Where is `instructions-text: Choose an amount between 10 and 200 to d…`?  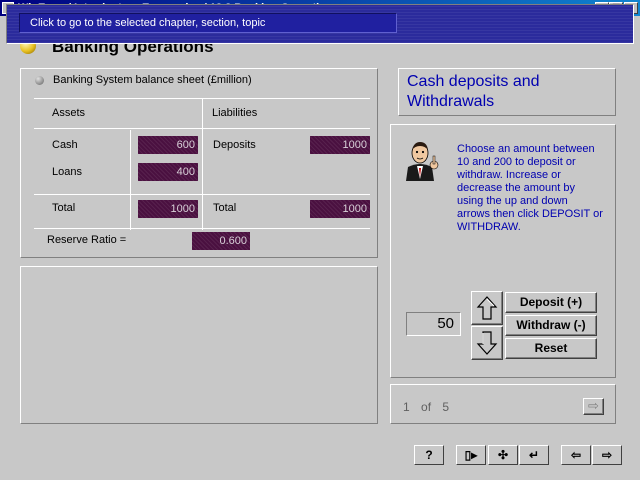 instructions-text: Choose an amount between 10 and 200 to d… is located at coordinates (530, 188).